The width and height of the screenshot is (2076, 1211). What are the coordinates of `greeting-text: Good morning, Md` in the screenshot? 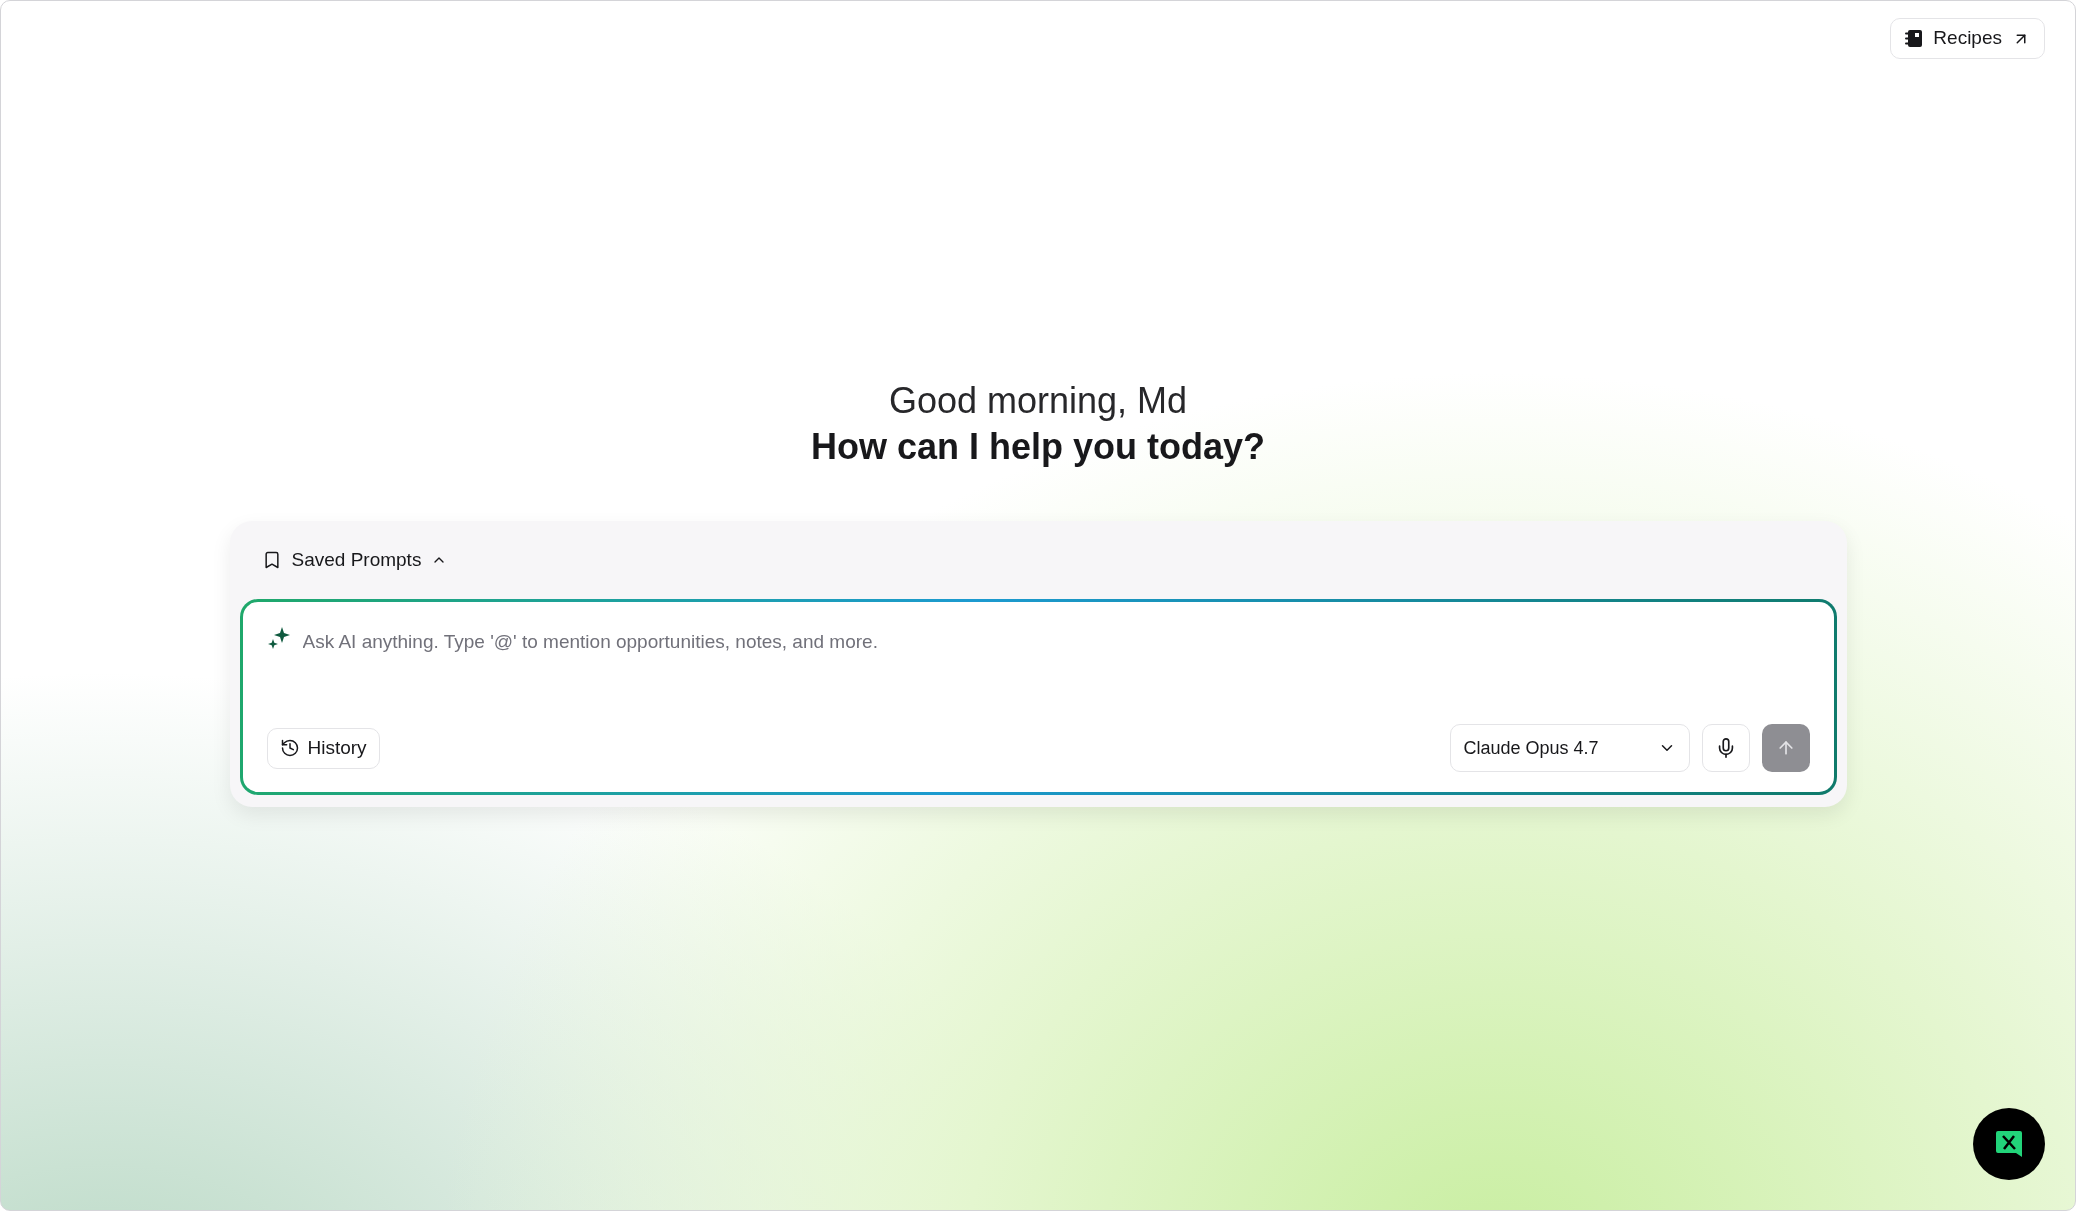 It's located at (1038, 401).